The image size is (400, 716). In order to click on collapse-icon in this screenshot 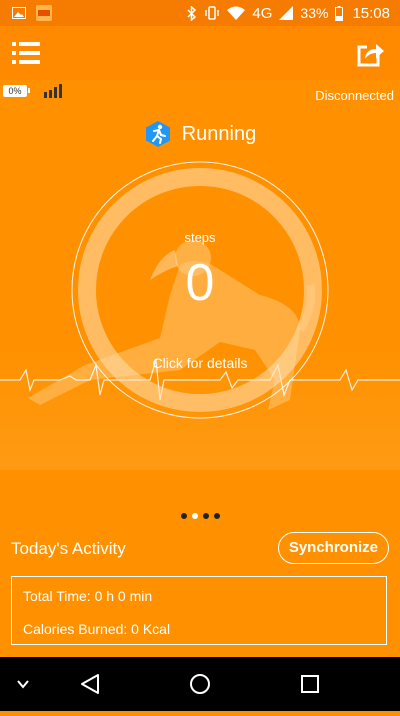, I will do `click(23, 684)`.